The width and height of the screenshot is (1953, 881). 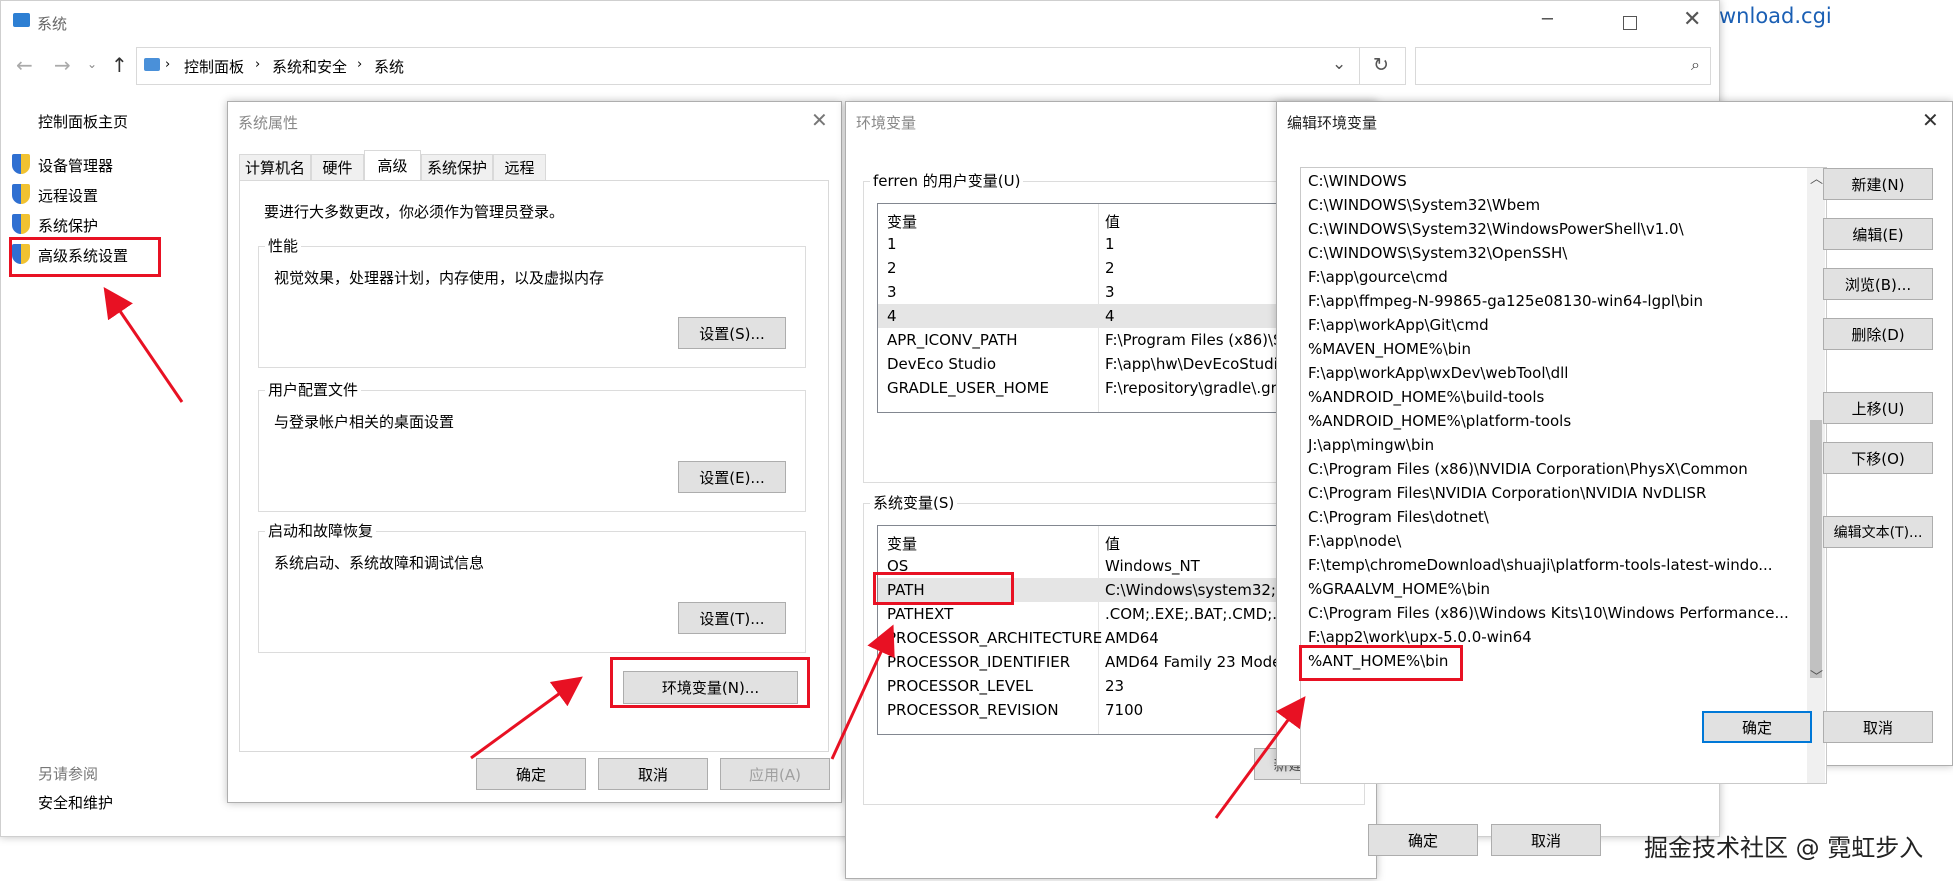 I want to click on refresh-icon: ↻, so click(x=1381, y=65).